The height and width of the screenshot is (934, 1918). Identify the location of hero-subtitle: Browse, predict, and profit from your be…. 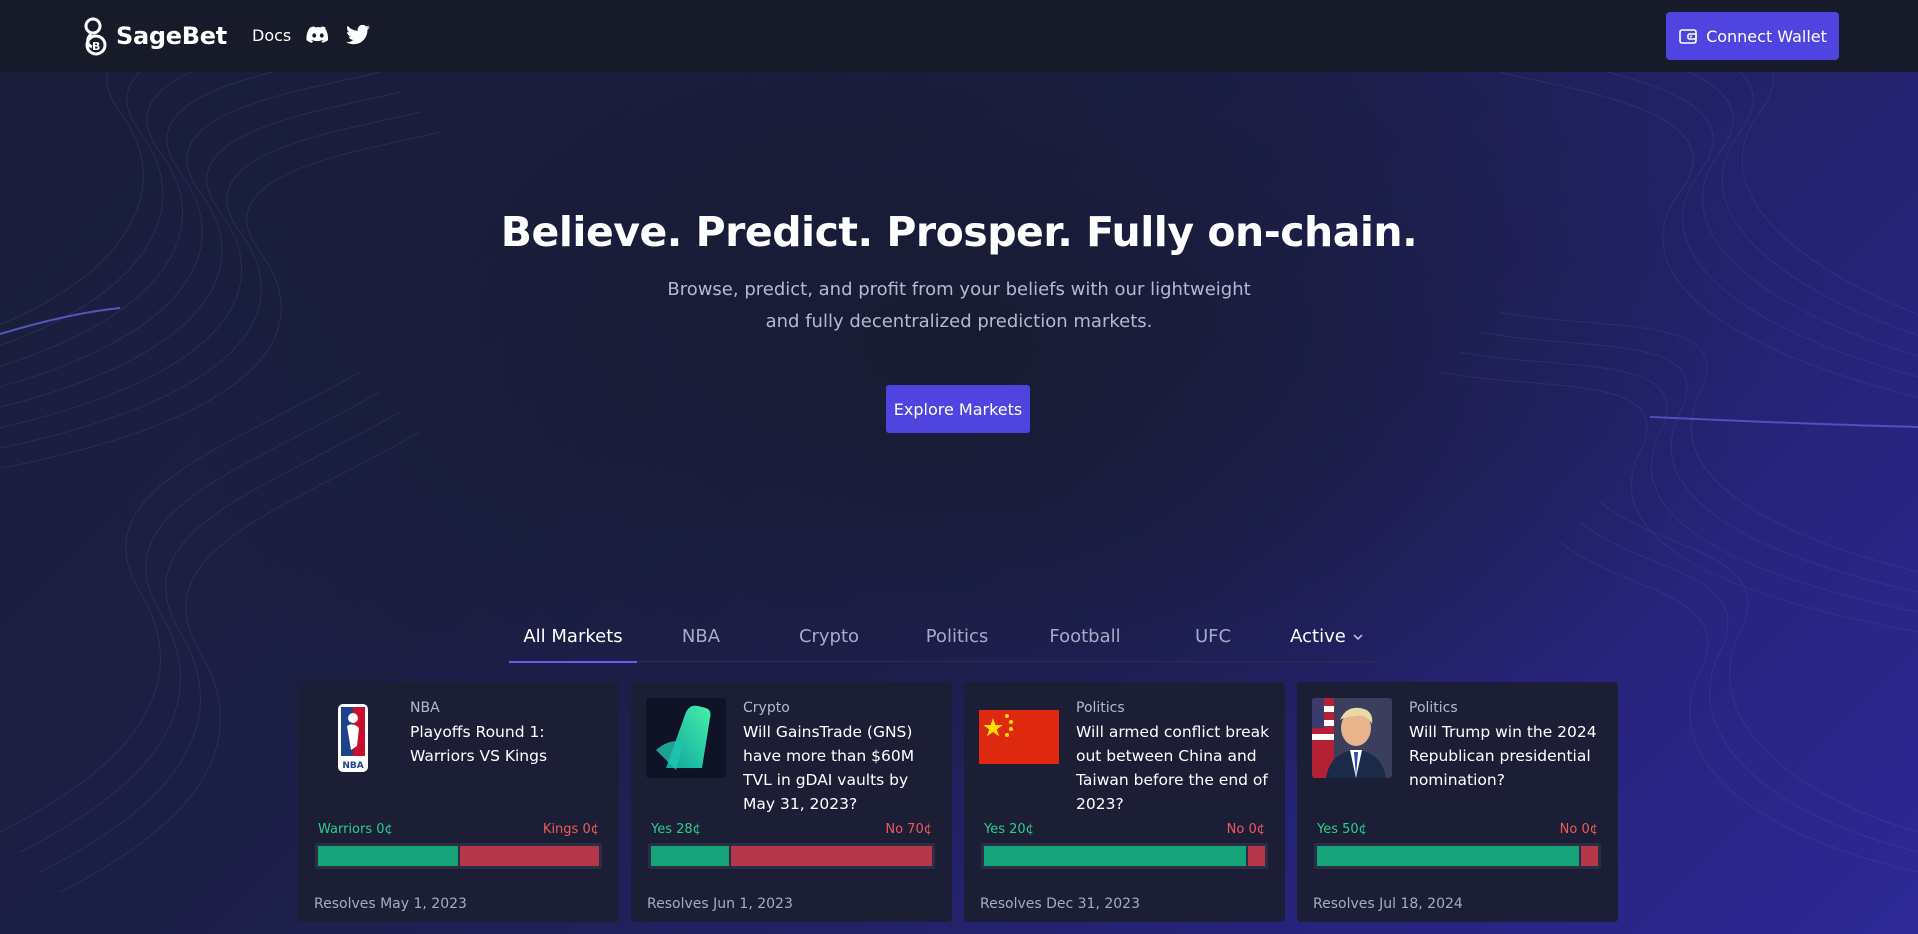
(959, 305).